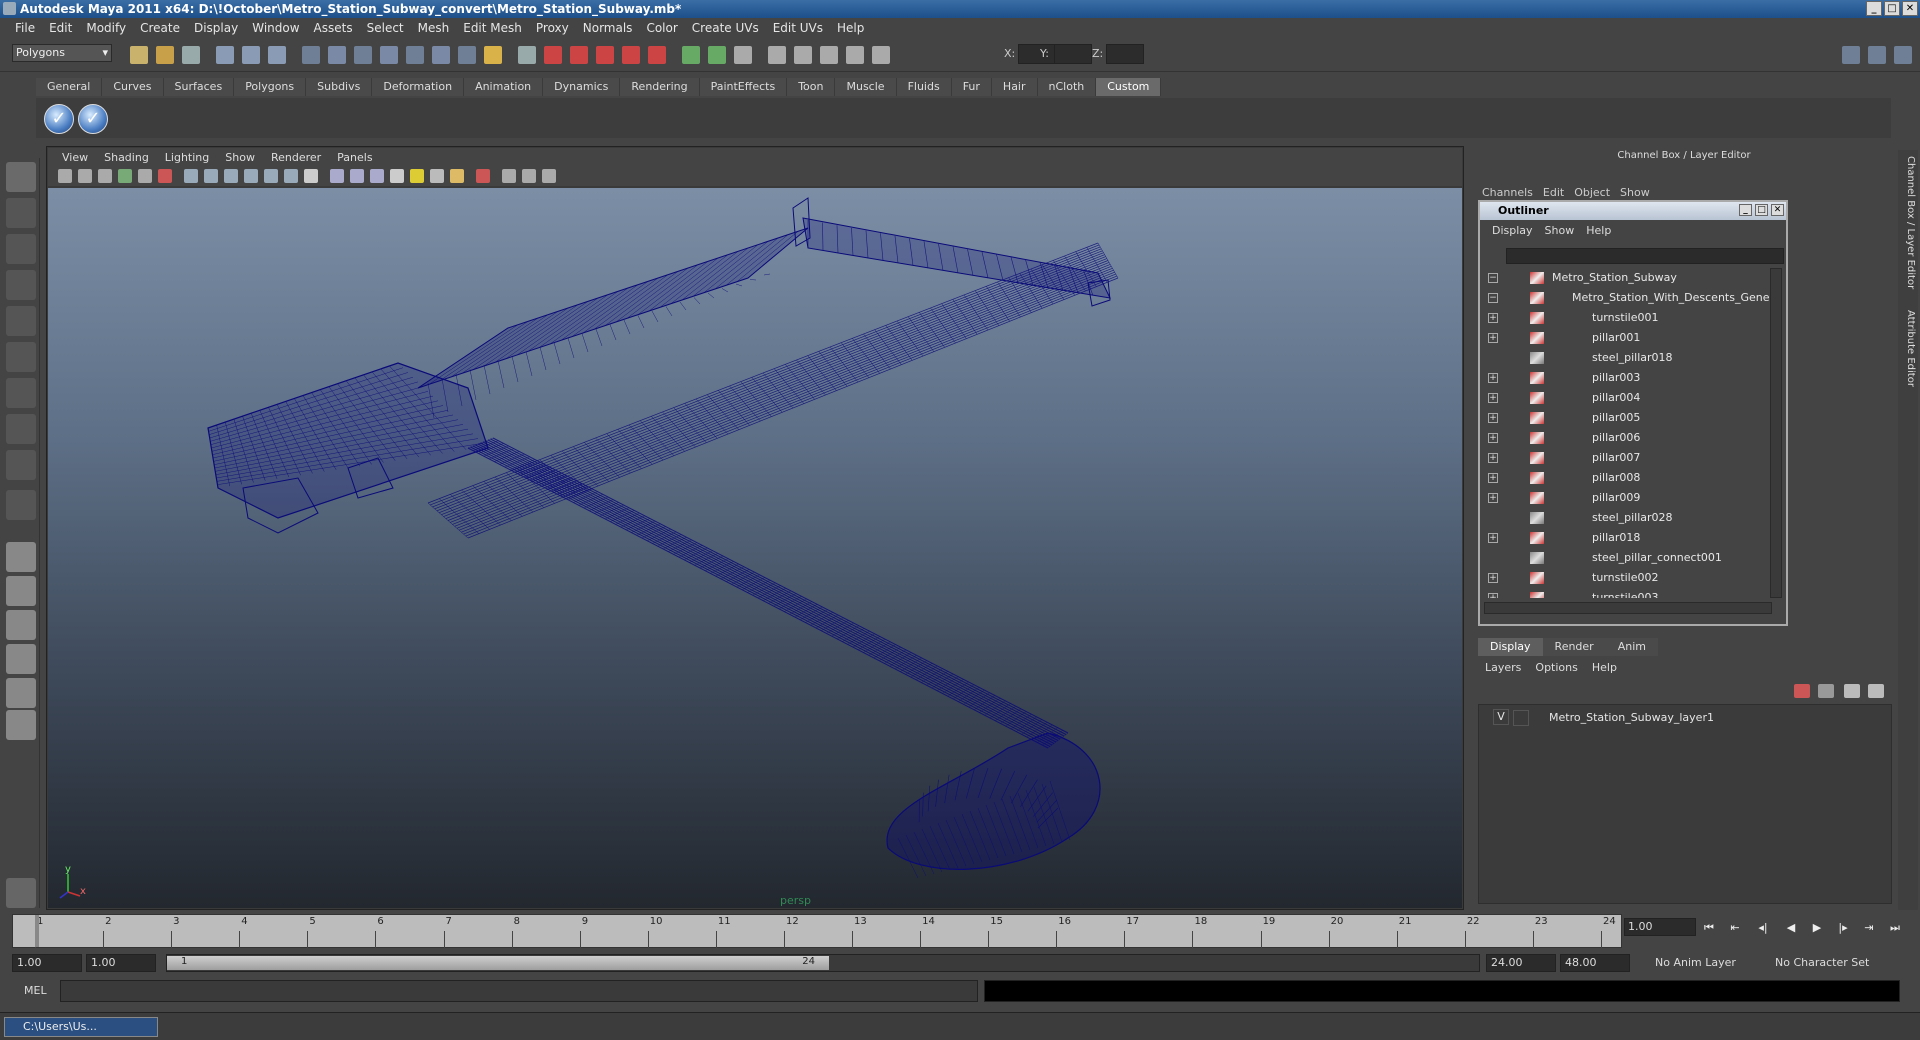 Image resolution: width=1920 pixels, height=1040 pixels. I want to click on outliner-vertical-scrollbar, so click(1776, 433).